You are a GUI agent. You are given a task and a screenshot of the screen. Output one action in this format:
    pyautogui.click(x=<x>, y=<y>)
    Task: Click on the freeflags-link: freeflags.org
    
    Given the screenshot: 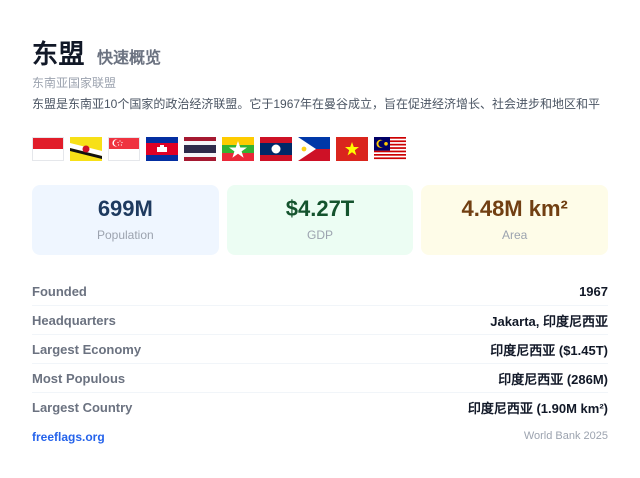 What is the action you would take?
    pyautogui.click(x=68, y=437)
    